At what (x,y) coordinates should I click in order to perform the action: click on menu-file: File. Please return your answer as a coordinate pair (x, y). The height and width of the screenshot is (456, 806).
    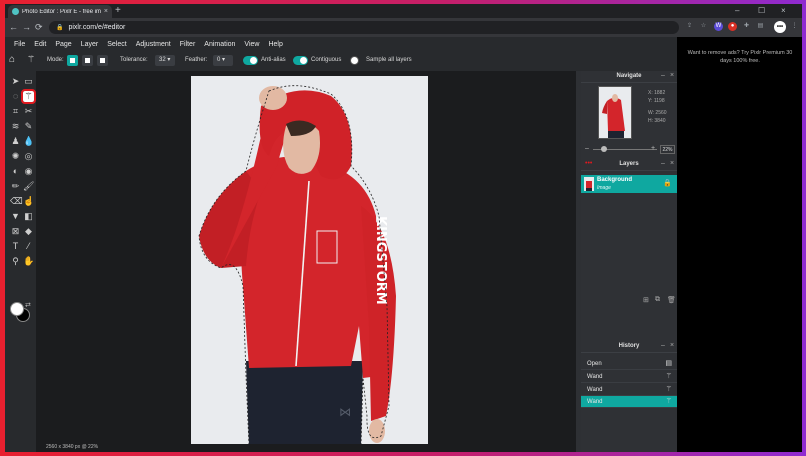
    Looking at the image, I should click on (19, 44).